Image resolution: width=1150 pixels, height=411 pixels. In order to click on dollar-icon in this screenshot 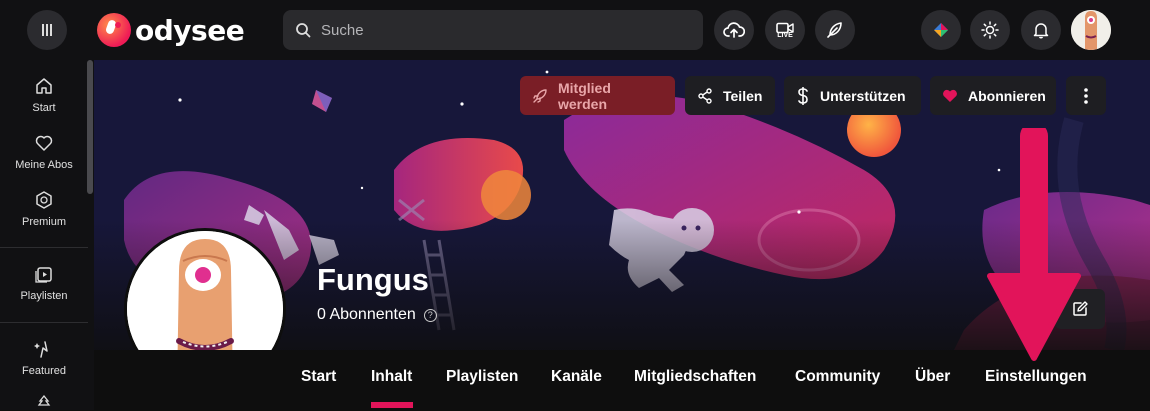, I will do `click(803, 95)`.